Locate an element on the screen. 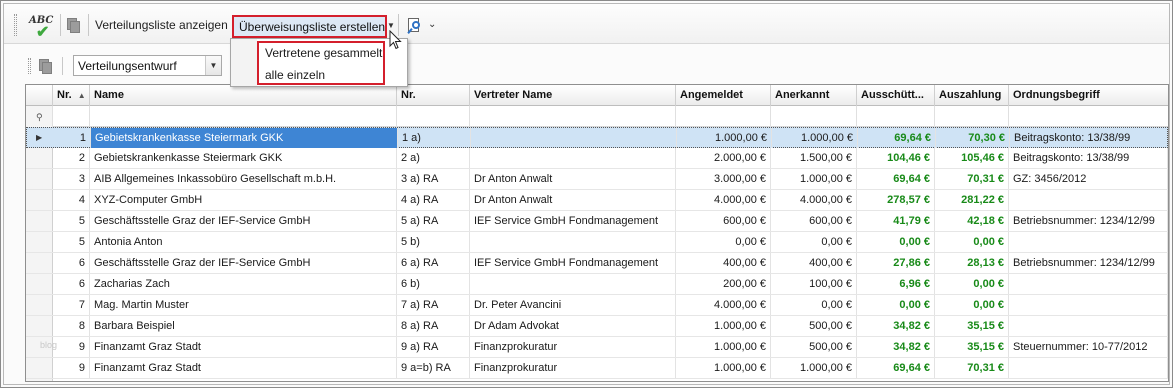 Image resolution: width=1173 pixels, height=388 pixels. cell-nr: 7 is located at coordinates (71, 305).